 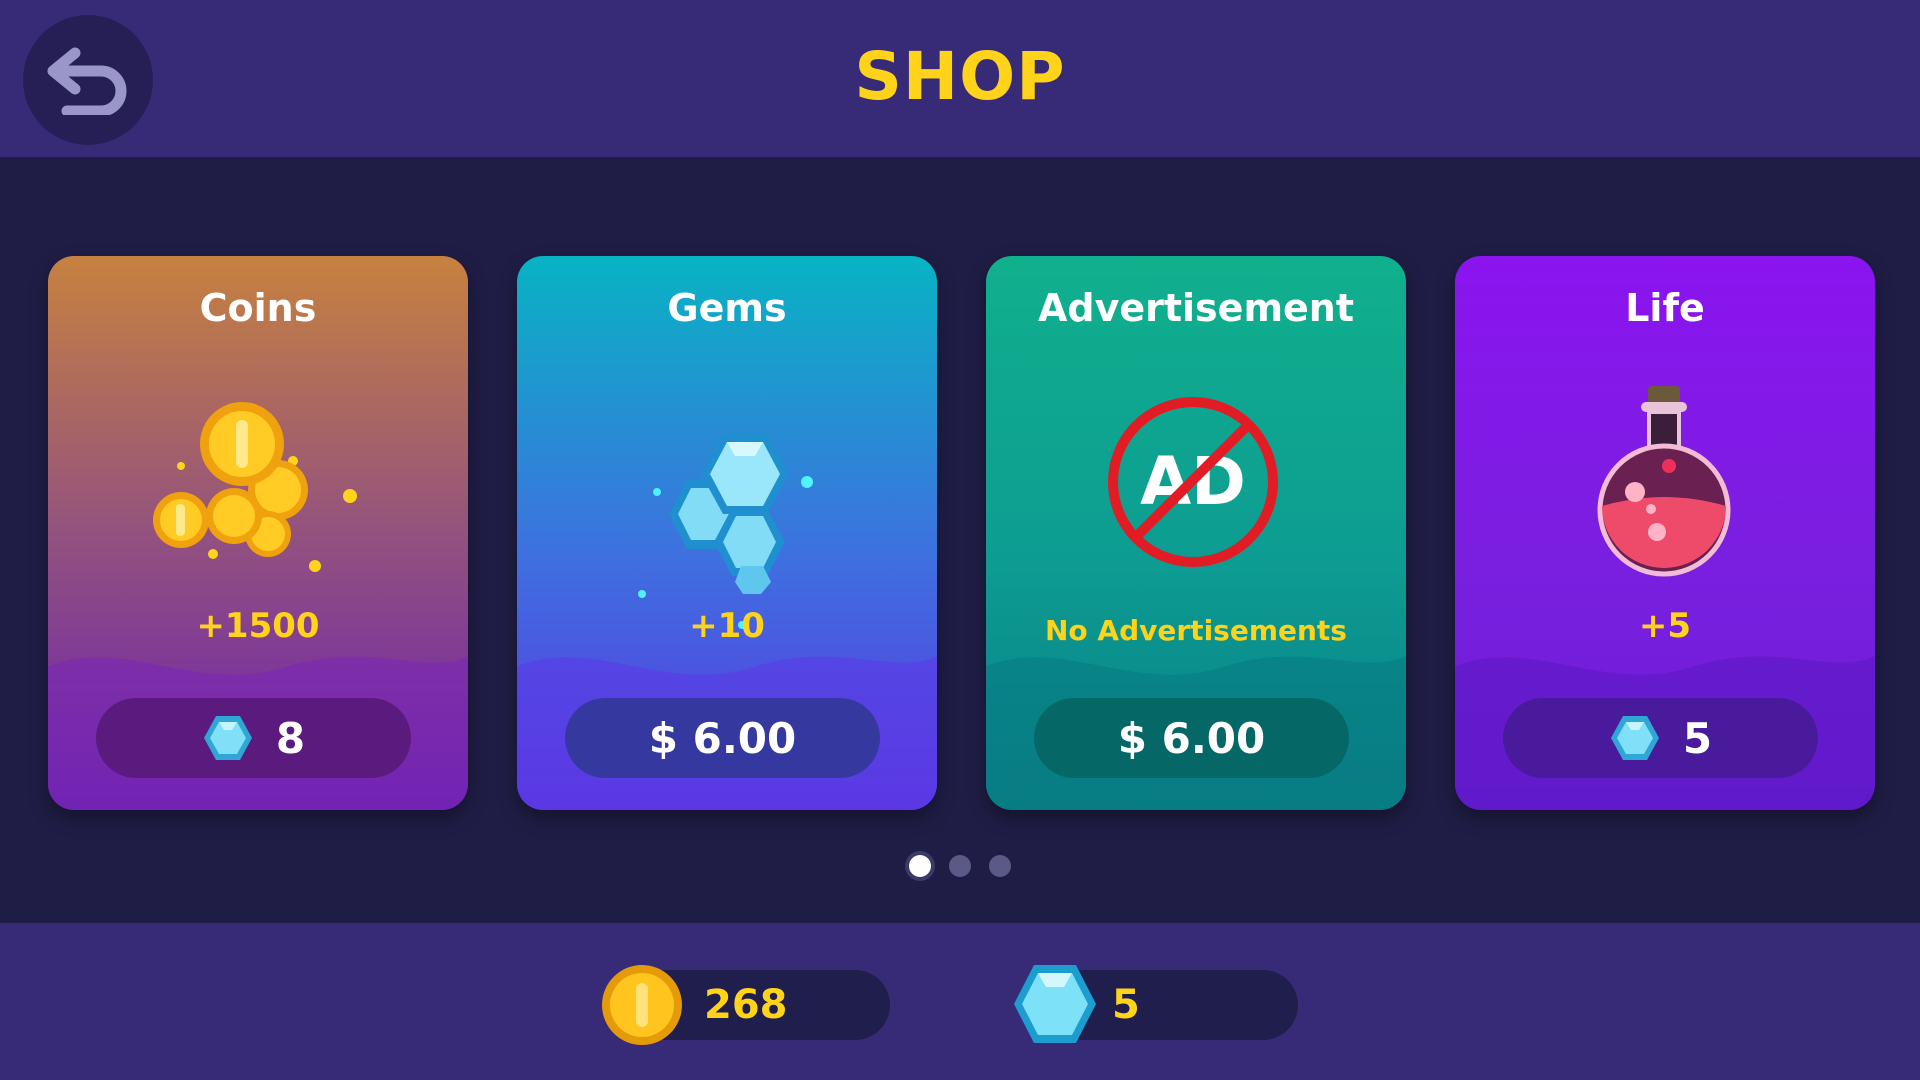 I want to click on gem-cluster-icon, so click(x=725, y=531).